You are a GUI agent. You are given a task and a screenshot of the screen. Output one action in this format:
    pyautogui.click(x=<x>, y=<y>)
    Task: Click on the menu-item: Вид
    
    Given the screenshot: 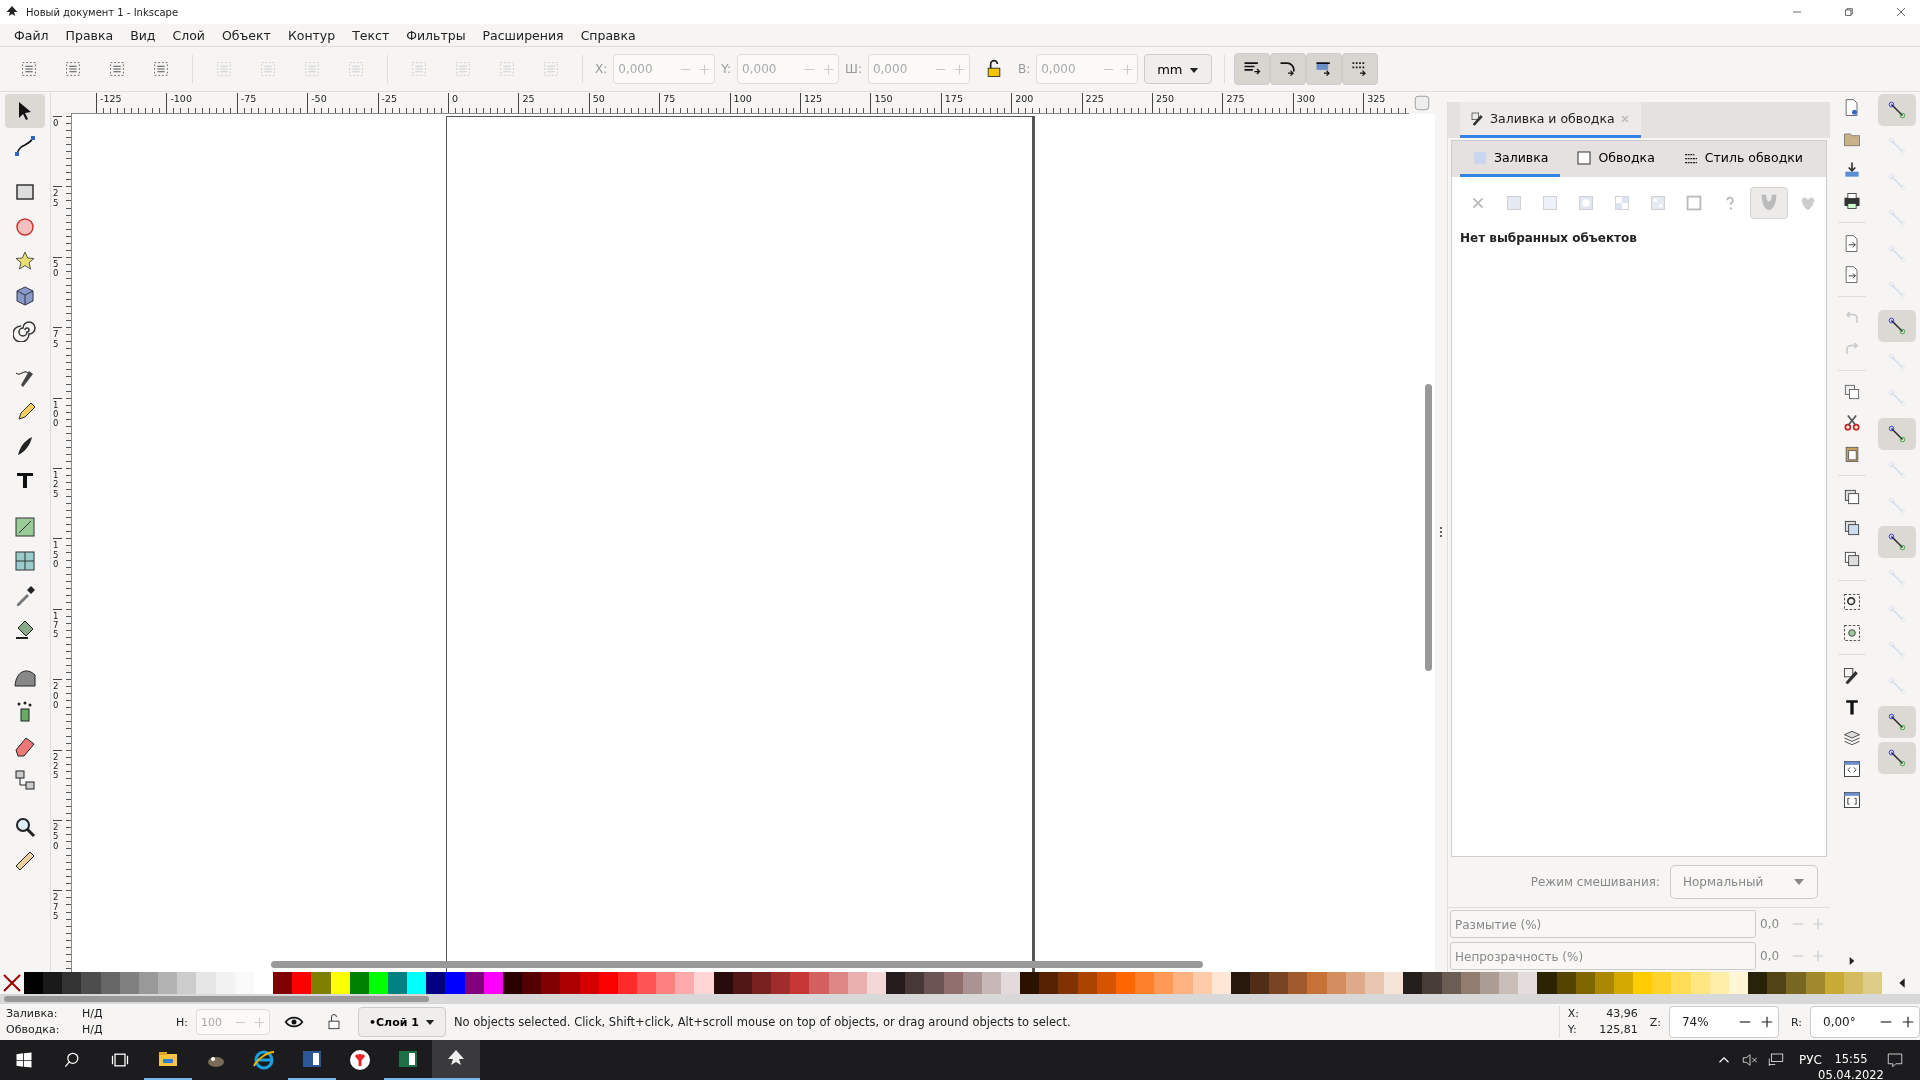 What is the action you would take?
    pyautogui.click(x=143, y=35)
    